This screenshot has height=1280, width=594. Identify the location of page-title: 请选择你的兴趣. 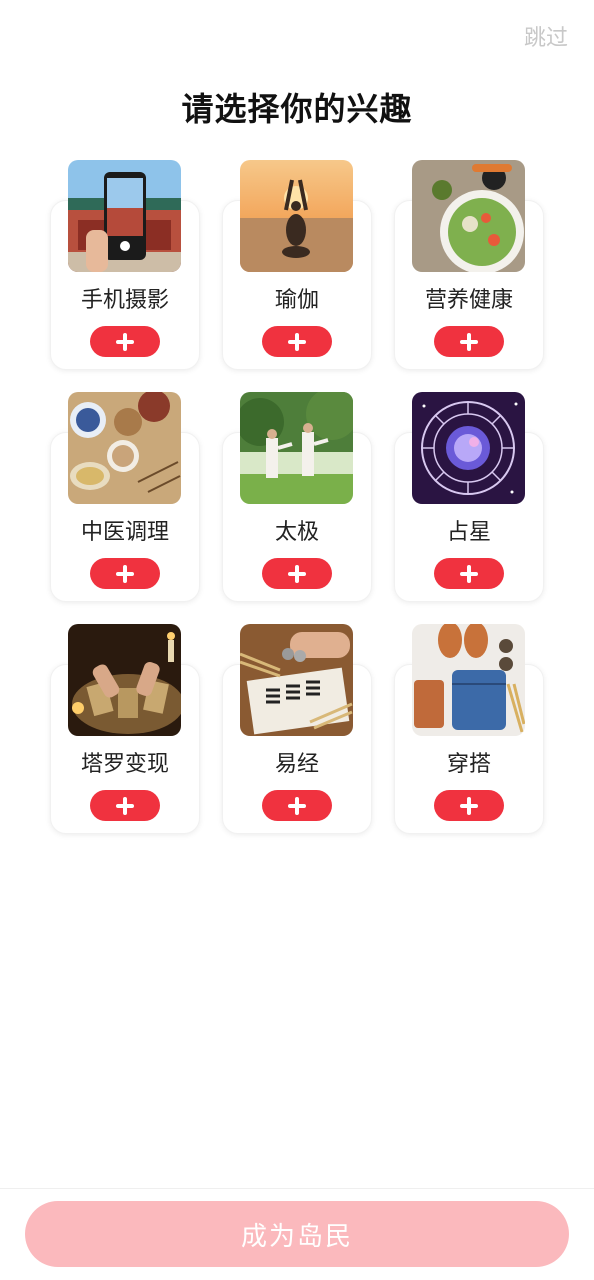
(297, 109).